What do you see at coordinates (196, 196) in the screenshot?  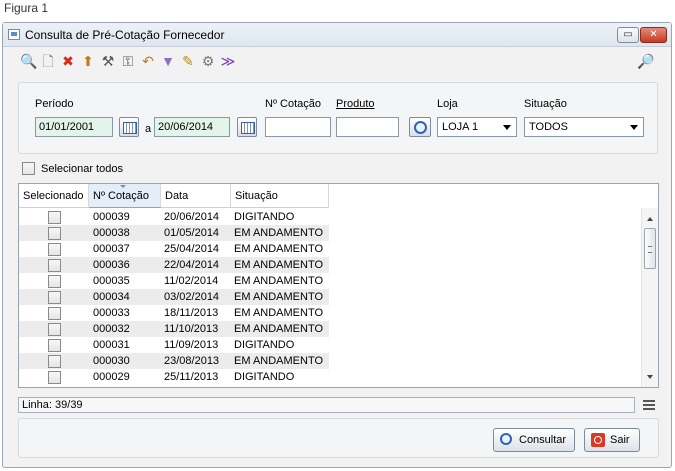 I see `column-header-data: Data` at bounding box center [196, 196].